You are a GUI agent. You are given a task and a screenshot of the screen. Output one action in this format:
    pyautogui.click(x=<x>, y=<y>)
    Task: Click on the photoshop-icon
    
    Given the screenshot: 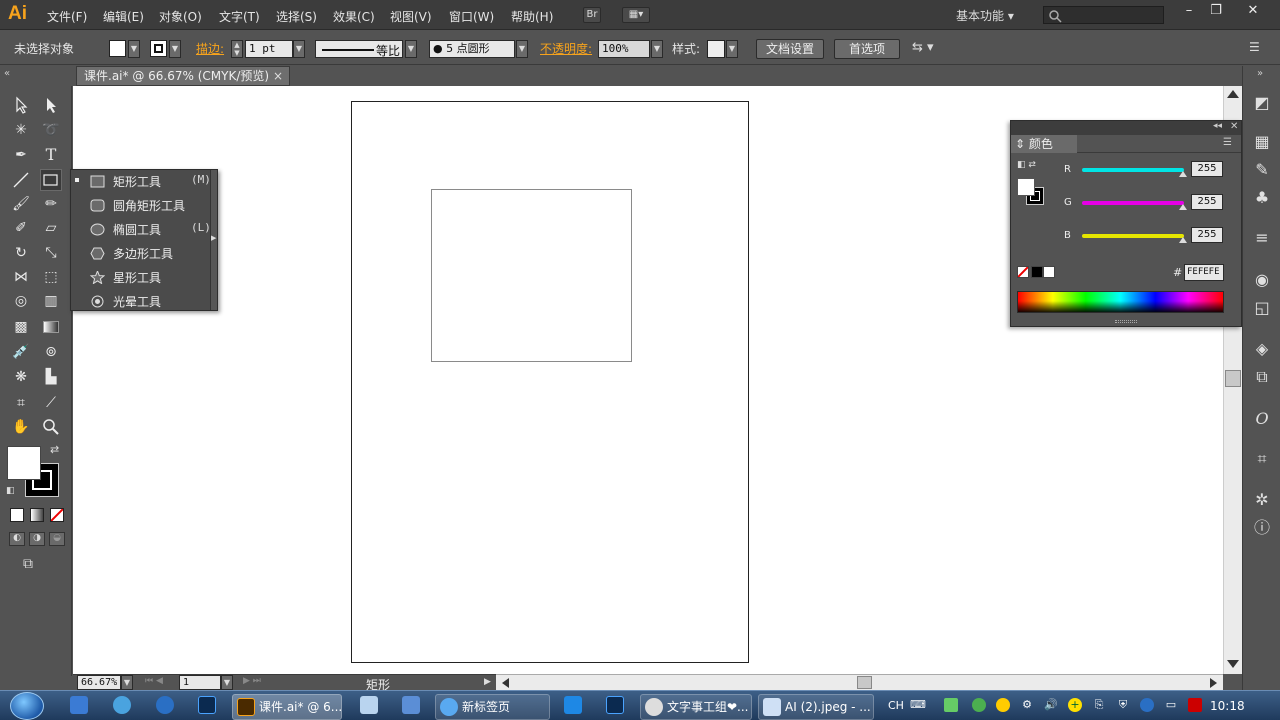 What is the action you would take?
    pyautogui.click(x=615, y=705)
    